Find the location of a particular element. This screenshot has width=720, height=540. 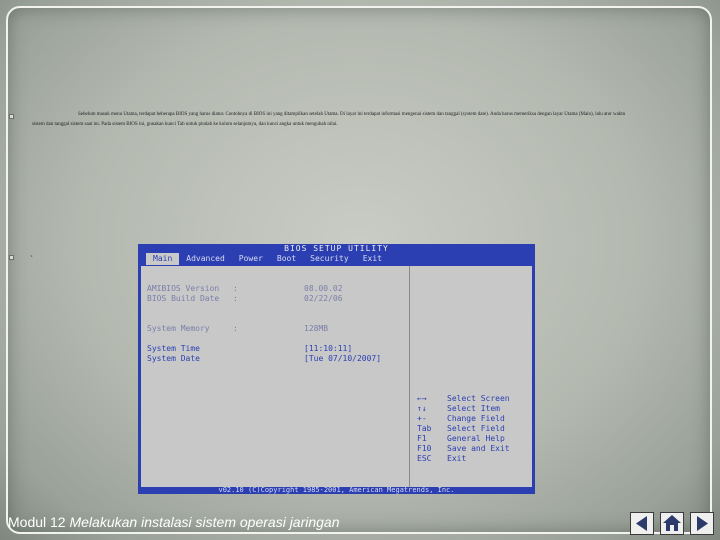

home-icon is located at coordinates (672, 523).